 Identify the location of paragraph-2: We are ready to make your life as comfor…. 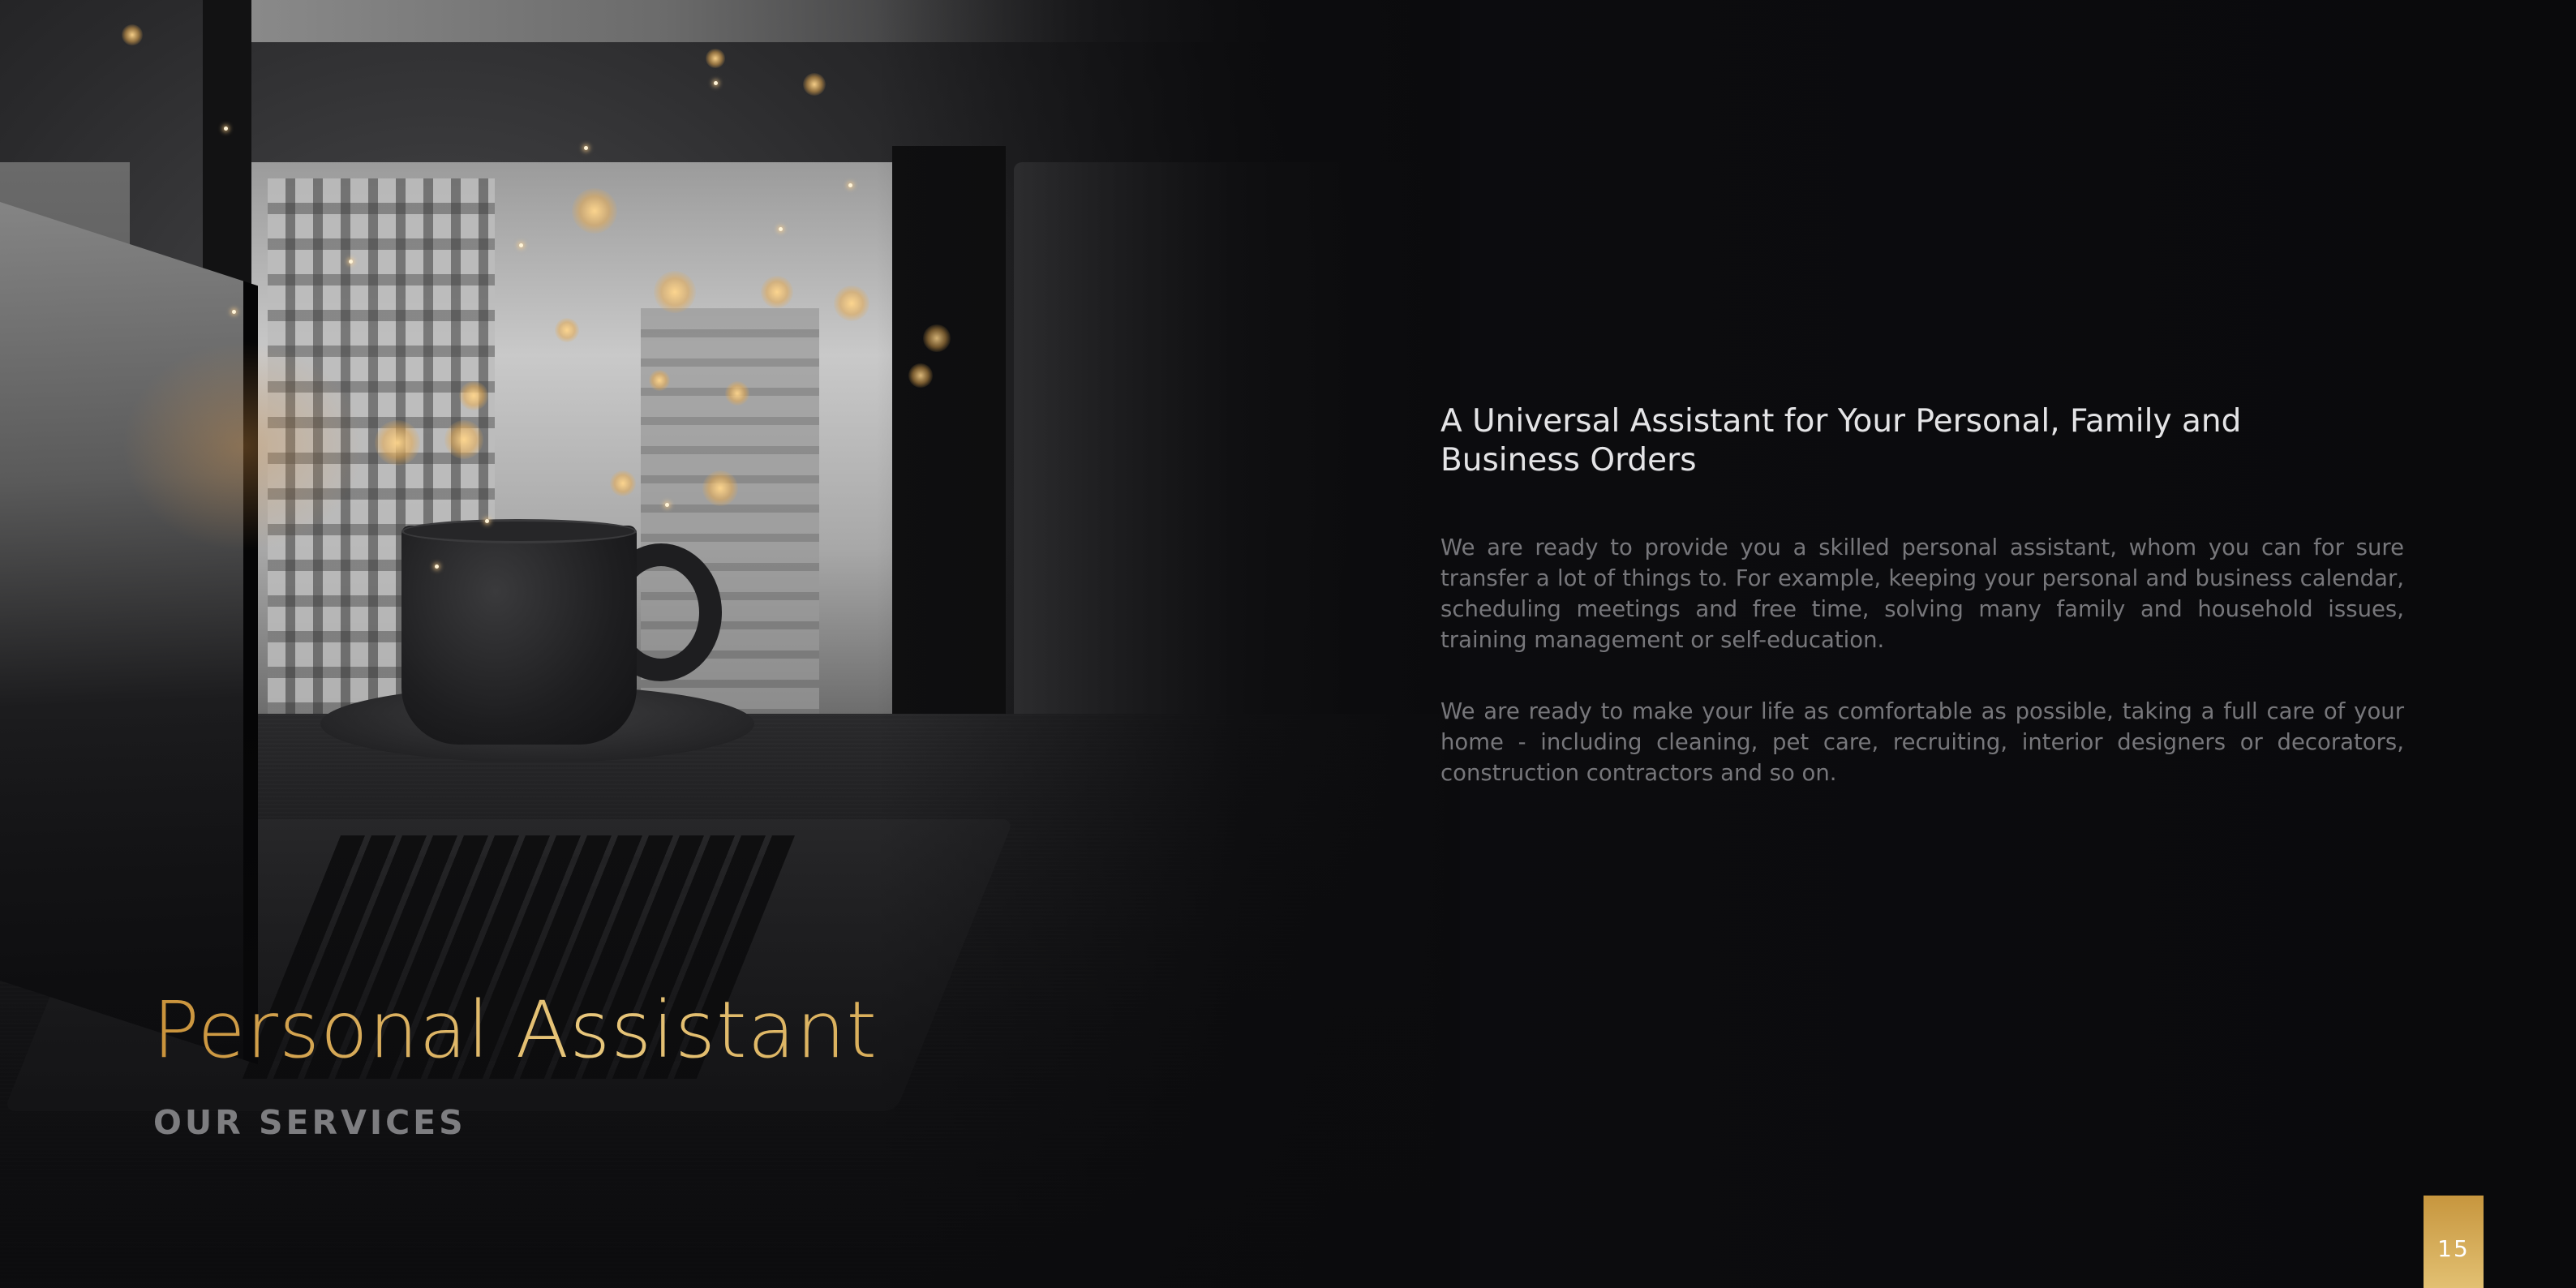
(1922, 742).